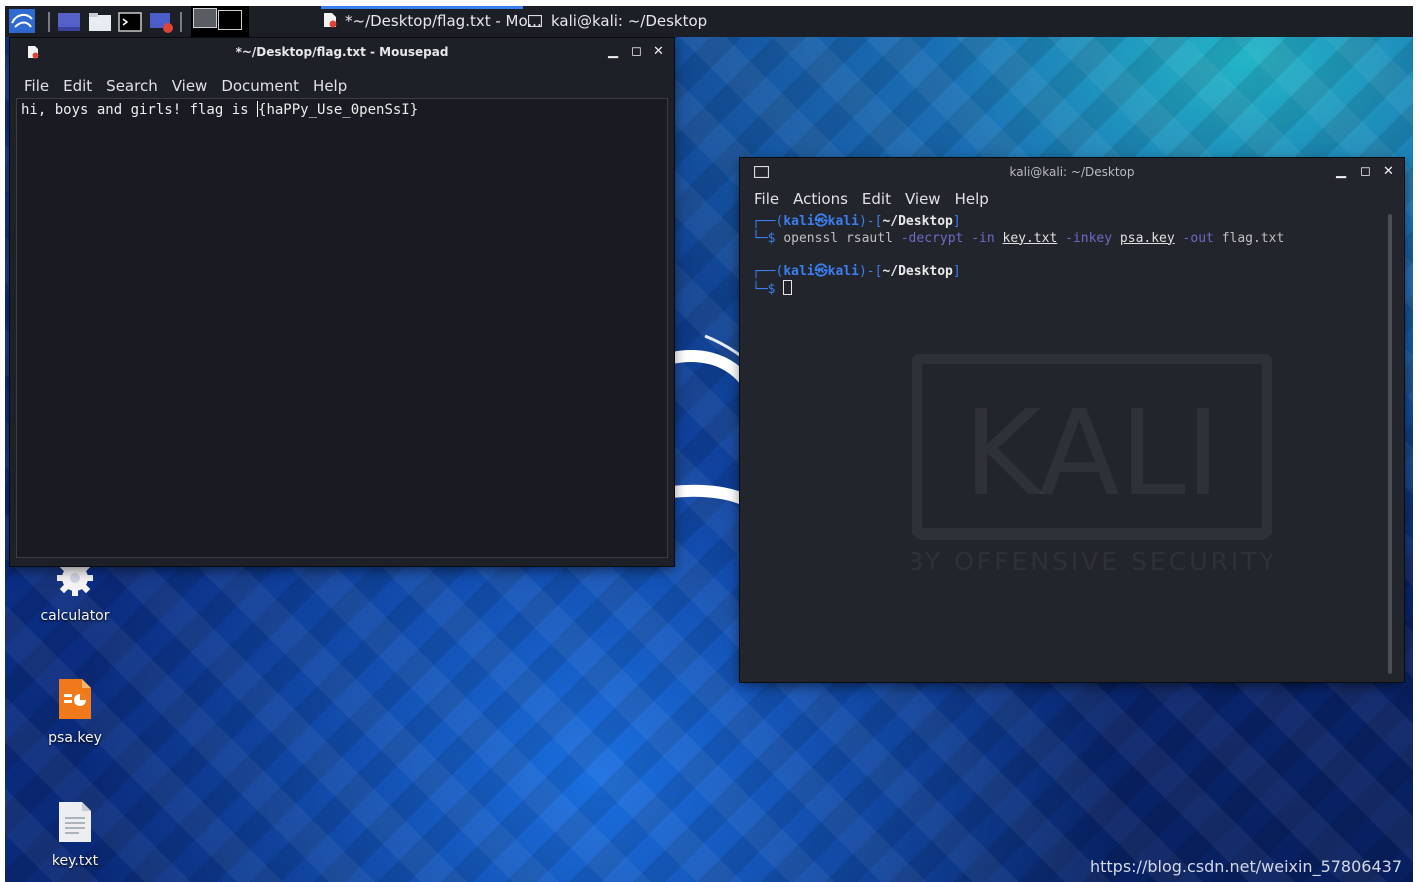 The width and height of the screenshot is (1421, 882). What do you see at coordinates (761, 172) in the screenshot?
I see `terminal-app-icon` at bounding box center [761, 172].